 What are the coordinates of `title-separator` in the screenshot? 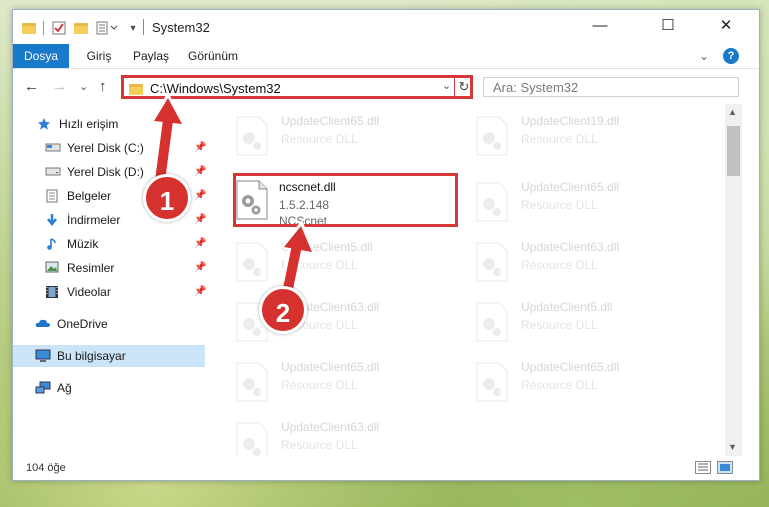 It's located at (143, 27).